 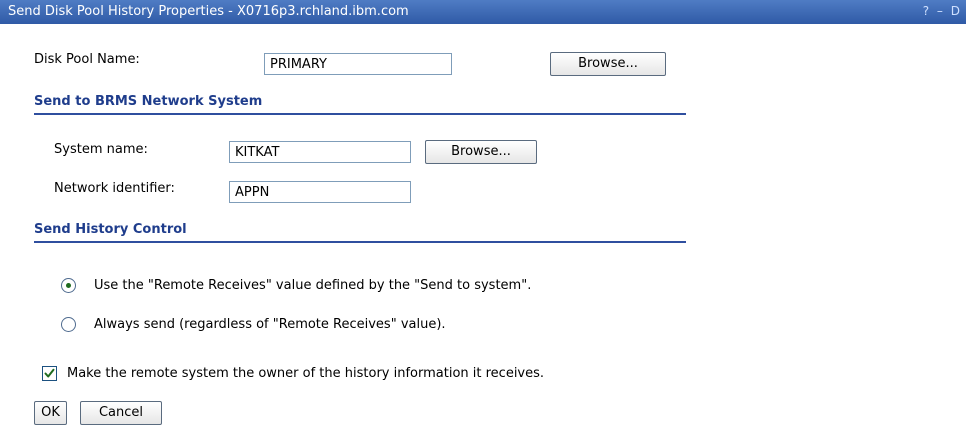 What do you see at coordinates (50, 413) in the screenshot?
I see `ok-button: OK` at bounding box center [50, 413].